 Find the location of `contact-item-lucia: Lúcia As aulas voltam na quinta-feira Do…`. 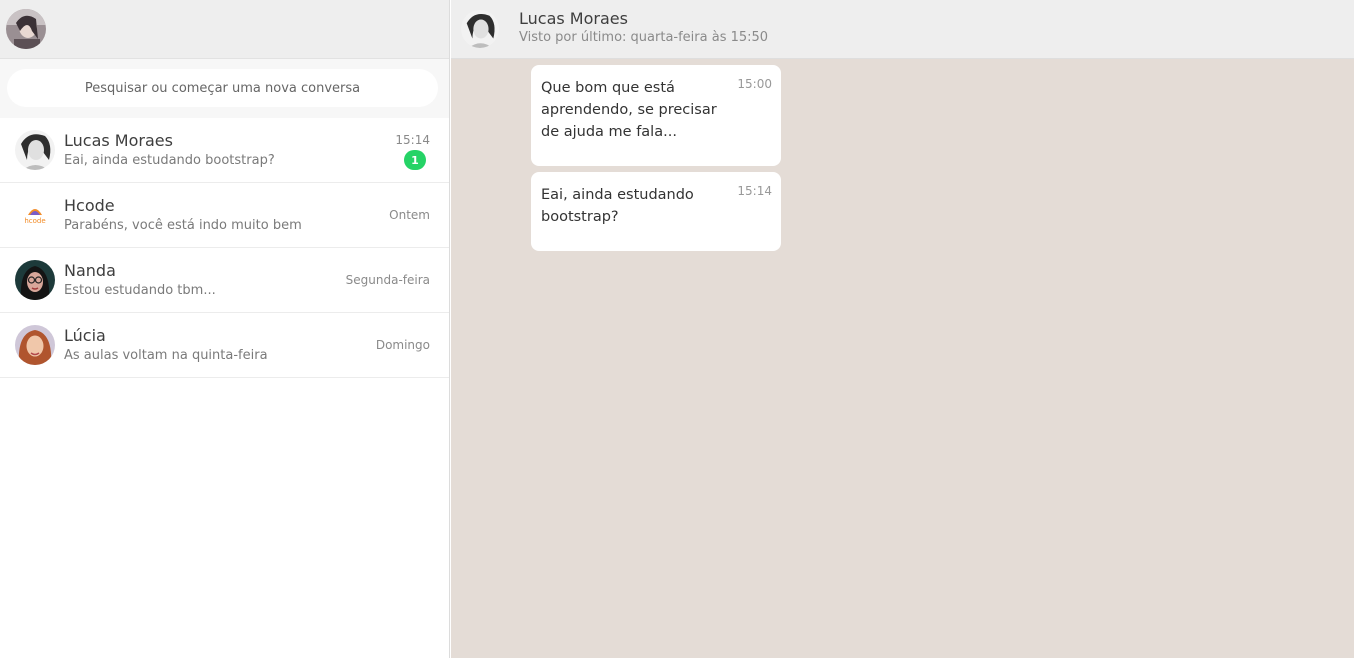

contact-item-lucia: Lúcia As aulas voltam na quinta-feira Do… is located at coordinates (224, 345).